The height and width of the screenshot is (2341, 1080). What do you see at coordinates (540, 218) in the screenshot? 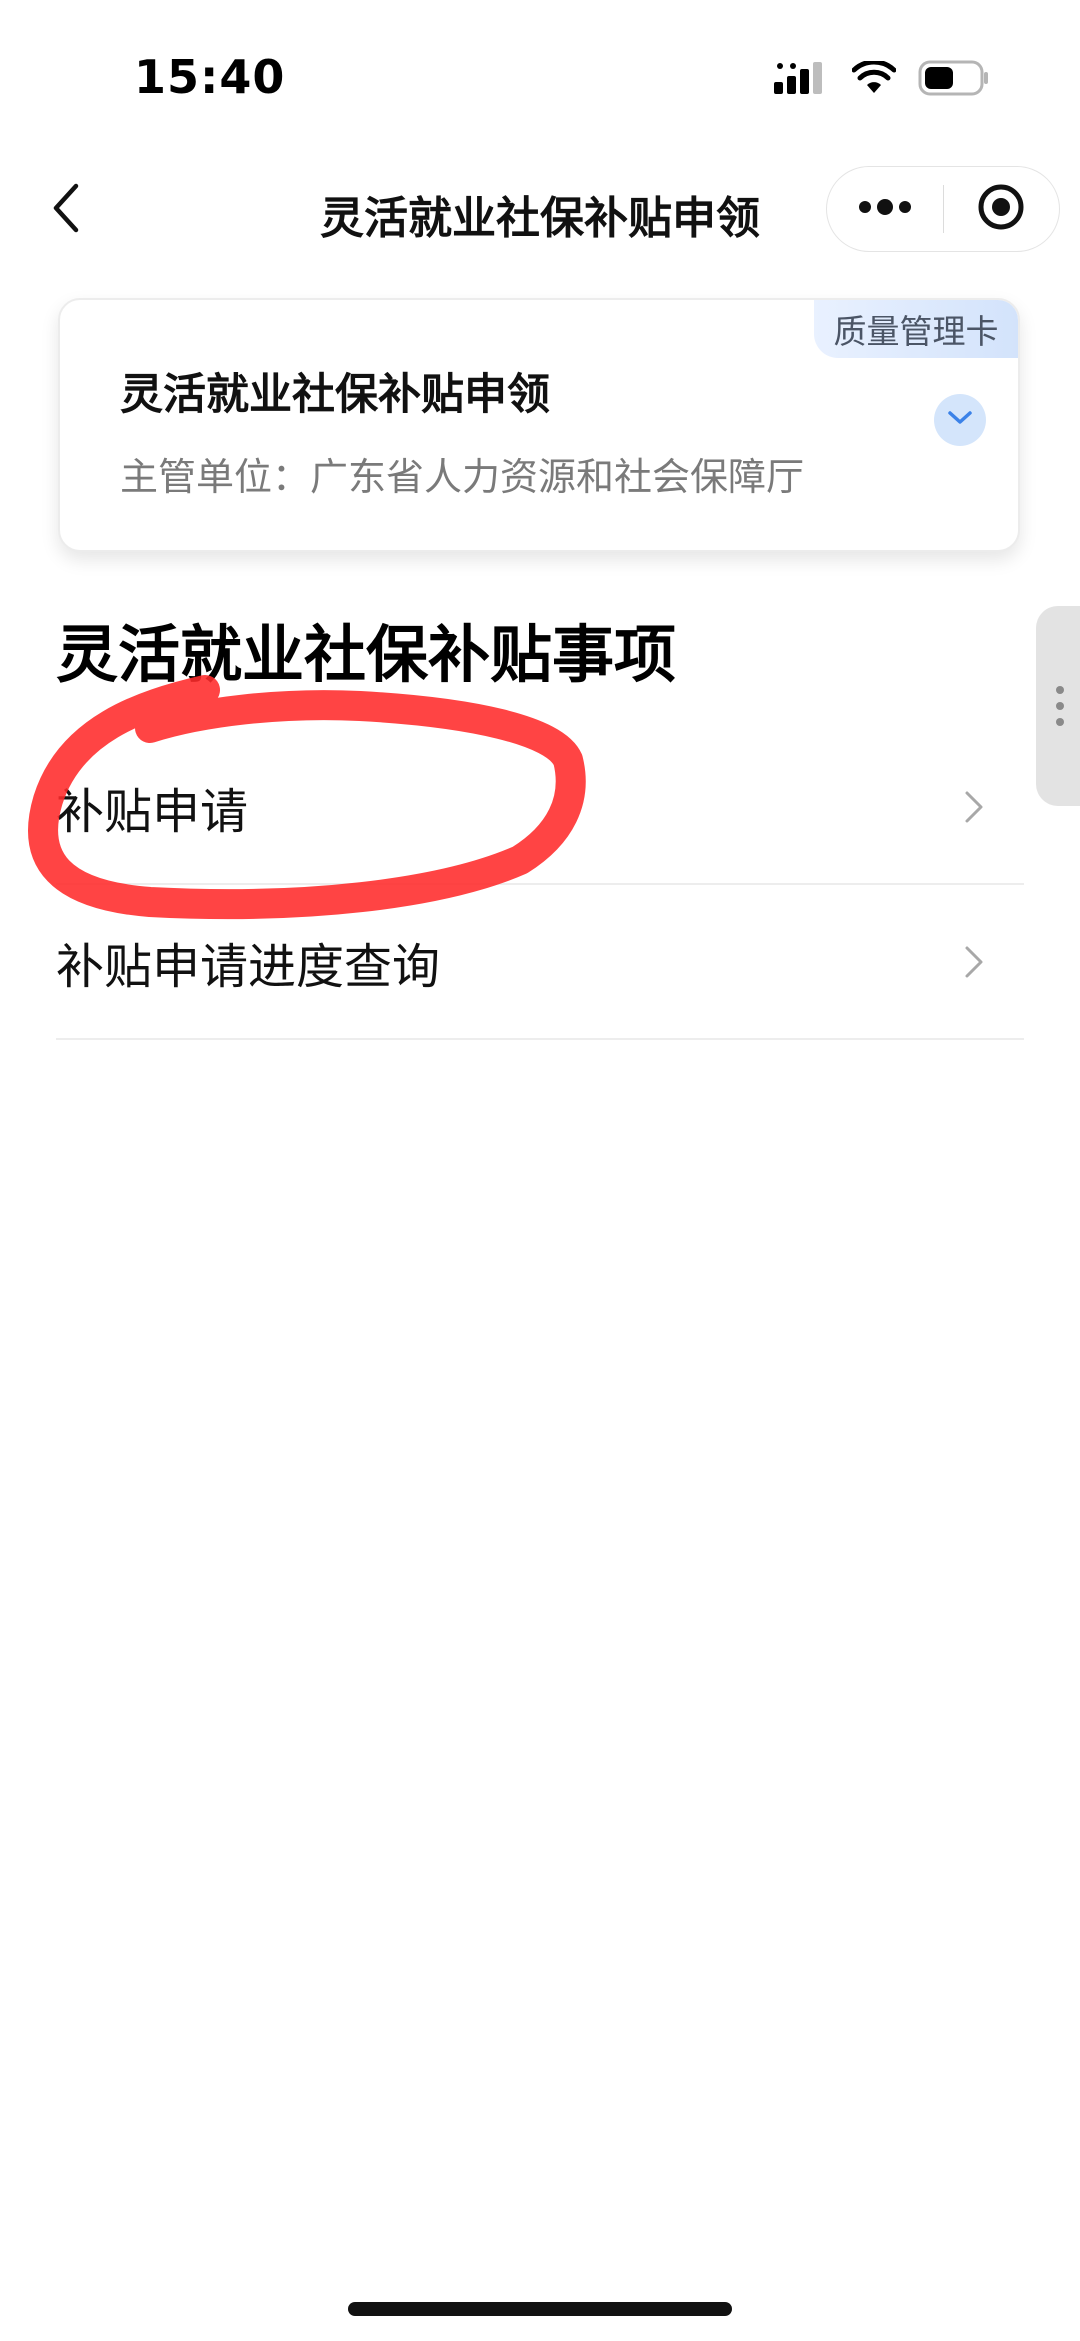
I see `page-title: 灵活就业社保补贴申领` at bounding box center [540, 218].